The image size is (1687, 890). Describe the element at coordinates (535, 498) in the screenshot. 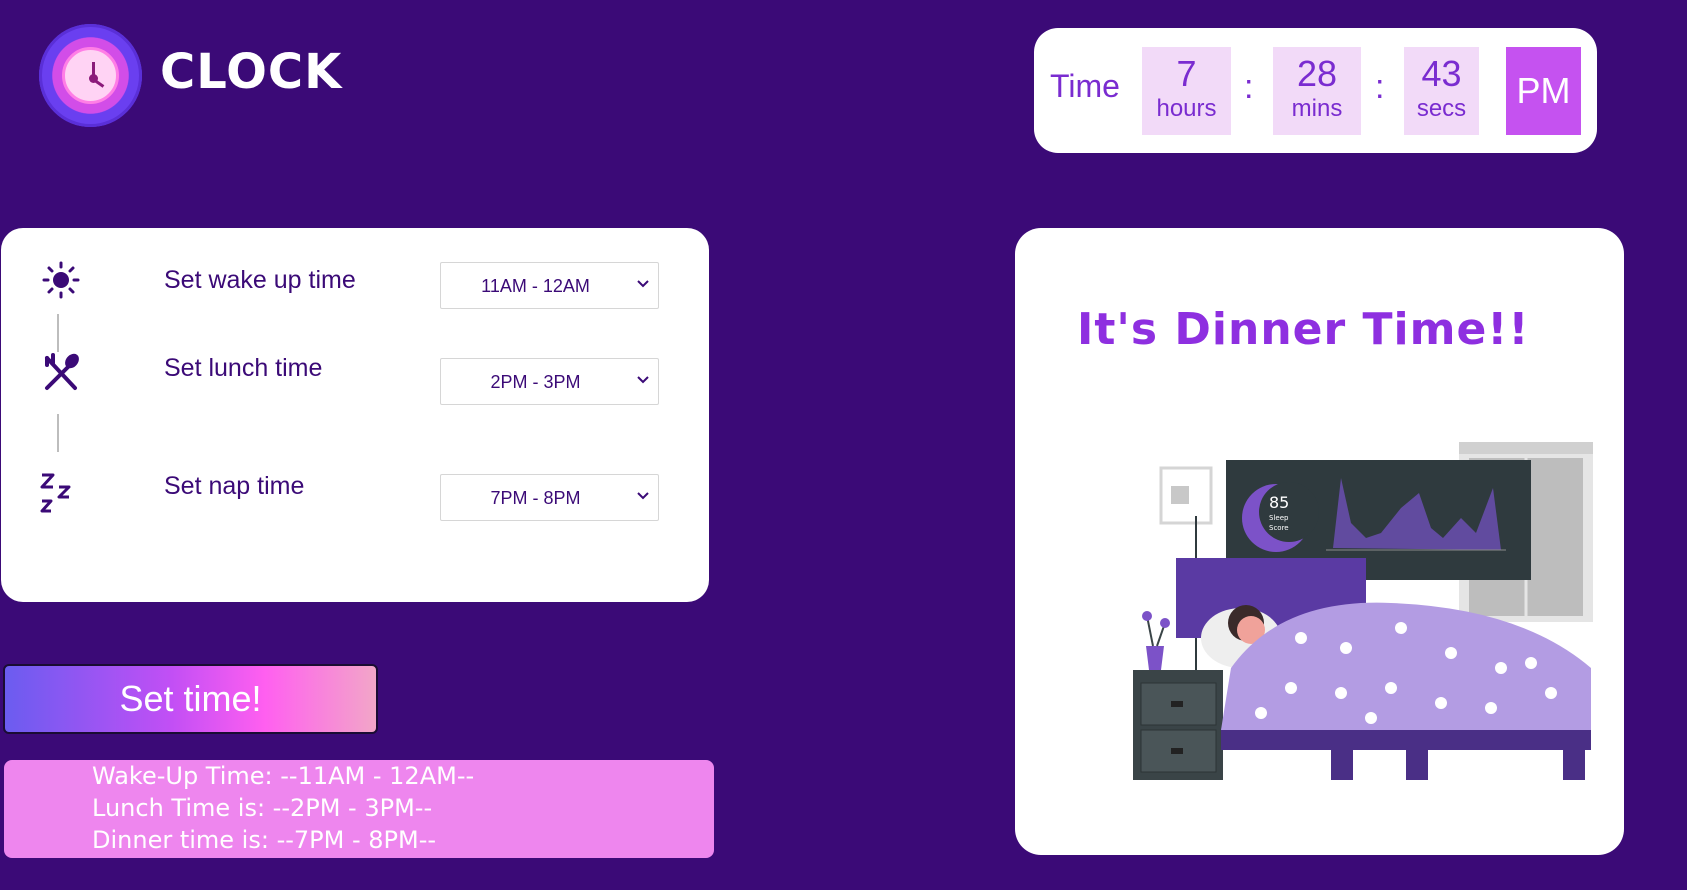

I see `nap-time-value: 7PM - 8PM` at that location.